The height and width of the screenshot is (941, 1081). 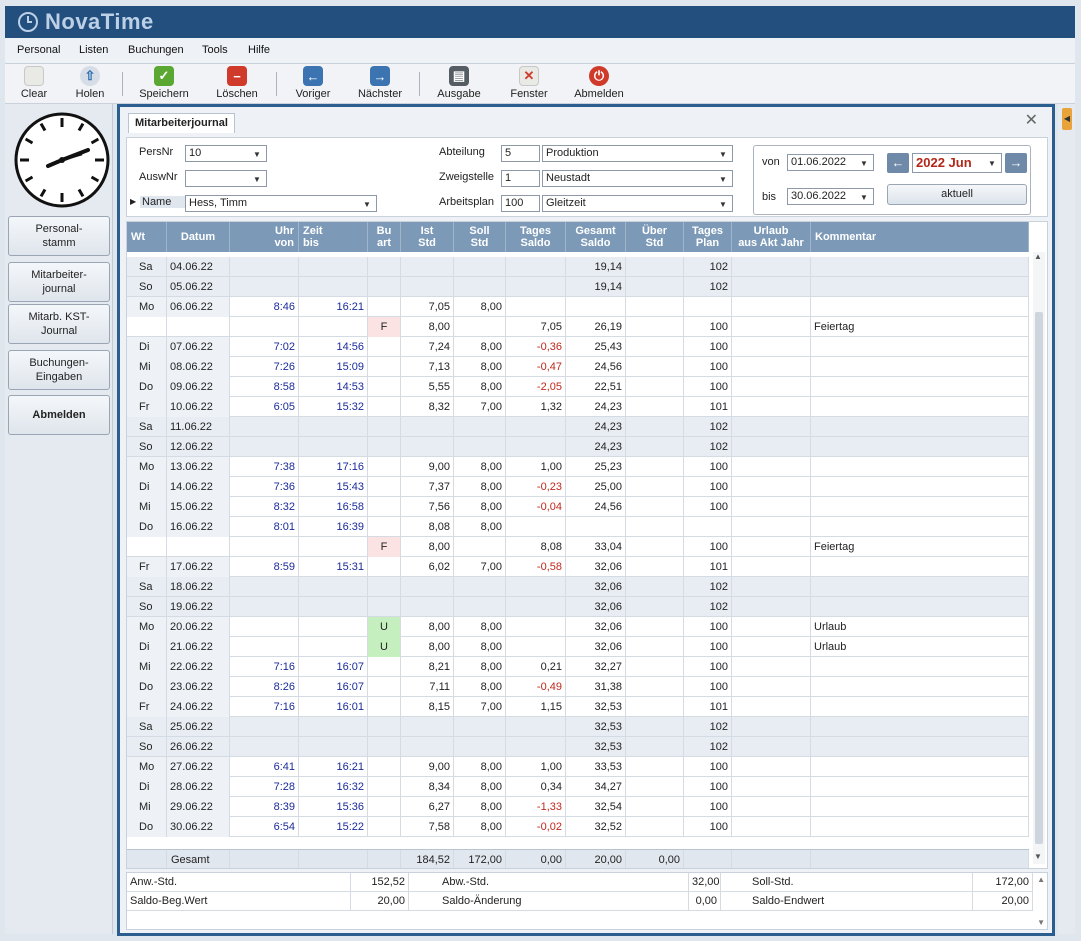 What do you see at coordinates (578, 747) in the screenshot?
I see `table-row: So 26.06.22 32,53 102` at bounding box center [578, 747].